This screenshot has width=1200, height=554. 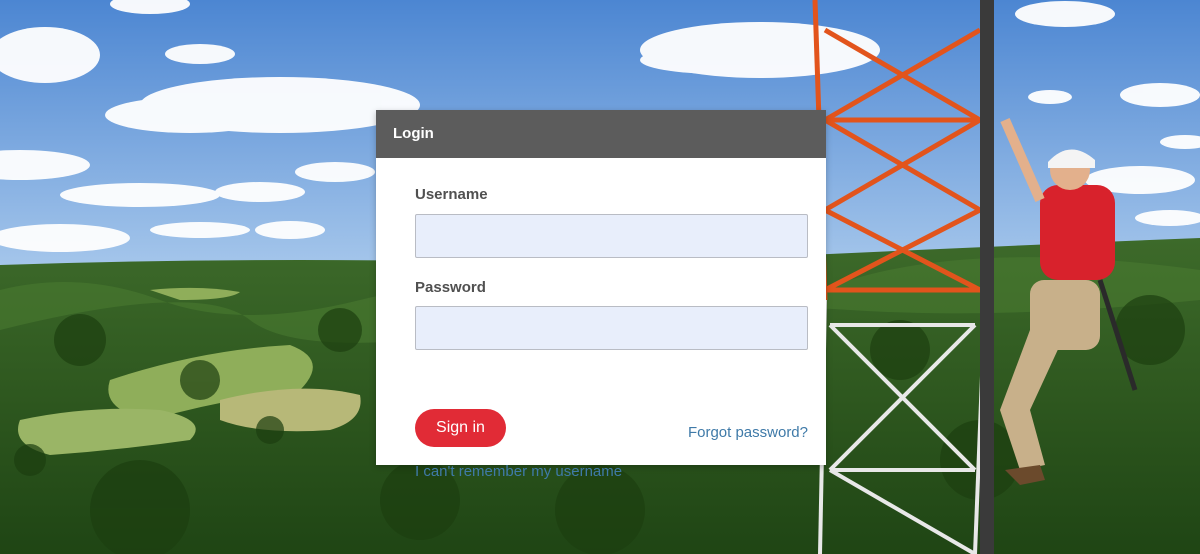 What do you see at coordinates (987, 277) in the screenshot?
I see `tower-pole` at bounding box center [987, 277].